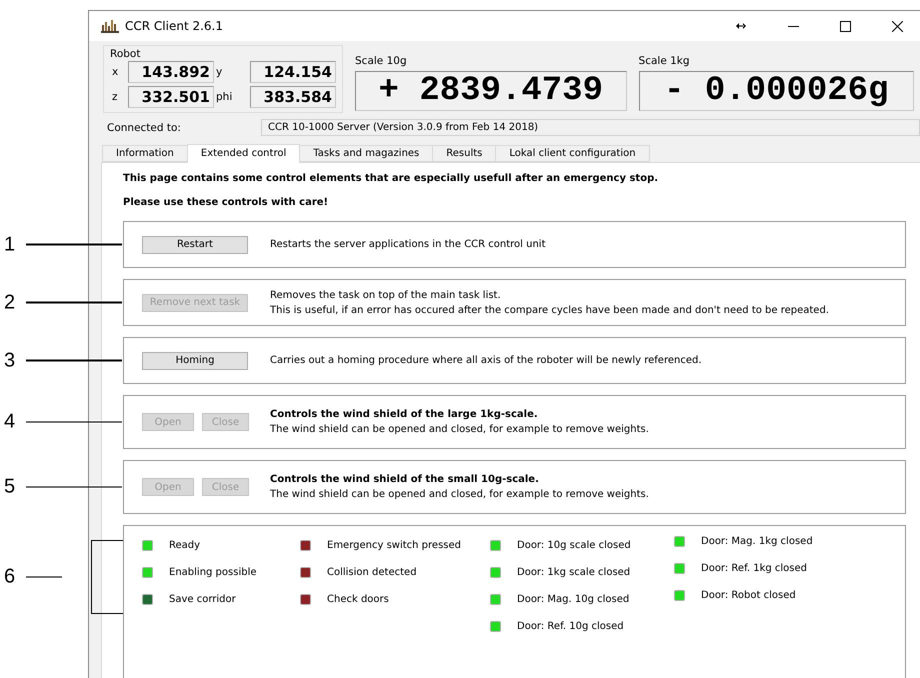 This screenshot has height=678, width=920. What do you see at coordinates (174, 26) in the screenshot?
I see `window-title: CCR Client 2.6.1` at bounding box center [174, 26].